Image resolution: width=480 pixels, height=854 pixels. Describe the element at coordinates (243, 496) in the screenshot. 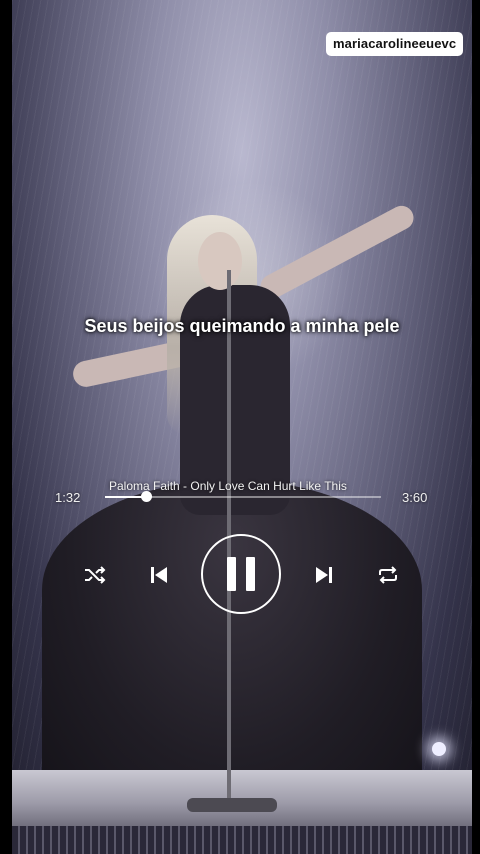

I see `progress-bar` at that location.